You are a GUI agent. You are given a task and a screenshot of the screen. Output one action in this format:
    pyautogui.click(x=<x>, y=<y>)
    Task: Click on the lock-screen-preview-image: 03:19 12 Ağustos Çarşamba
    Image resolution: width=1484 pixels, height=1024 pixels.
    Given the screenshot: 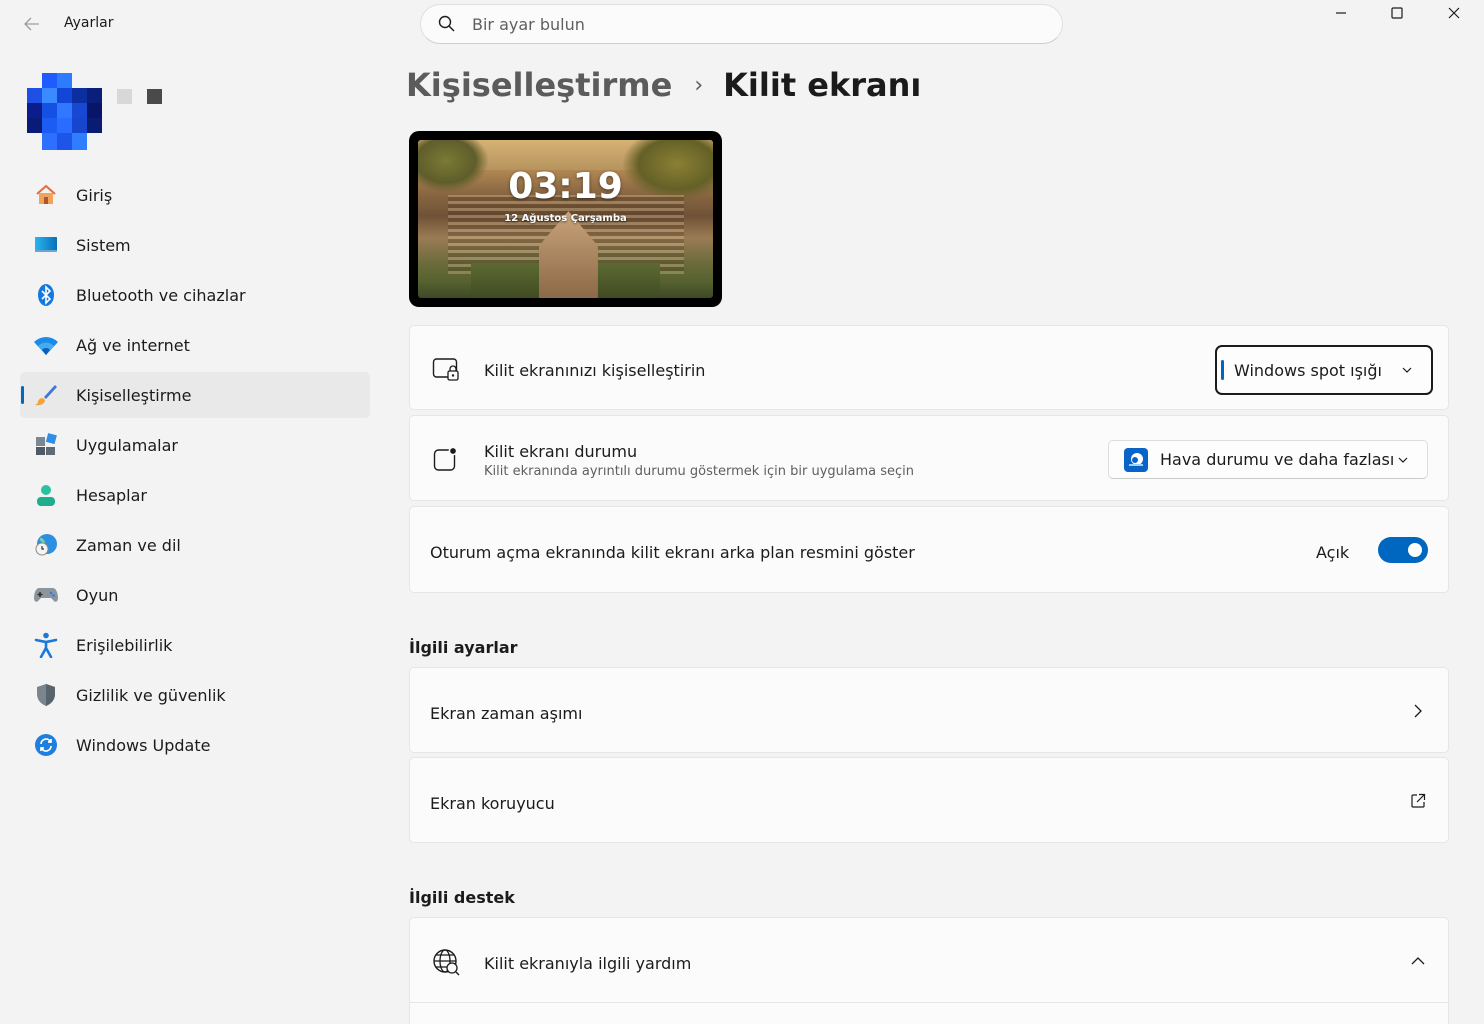 What is the action you would take?
    pyautogui.click(x=565, y=219)
    